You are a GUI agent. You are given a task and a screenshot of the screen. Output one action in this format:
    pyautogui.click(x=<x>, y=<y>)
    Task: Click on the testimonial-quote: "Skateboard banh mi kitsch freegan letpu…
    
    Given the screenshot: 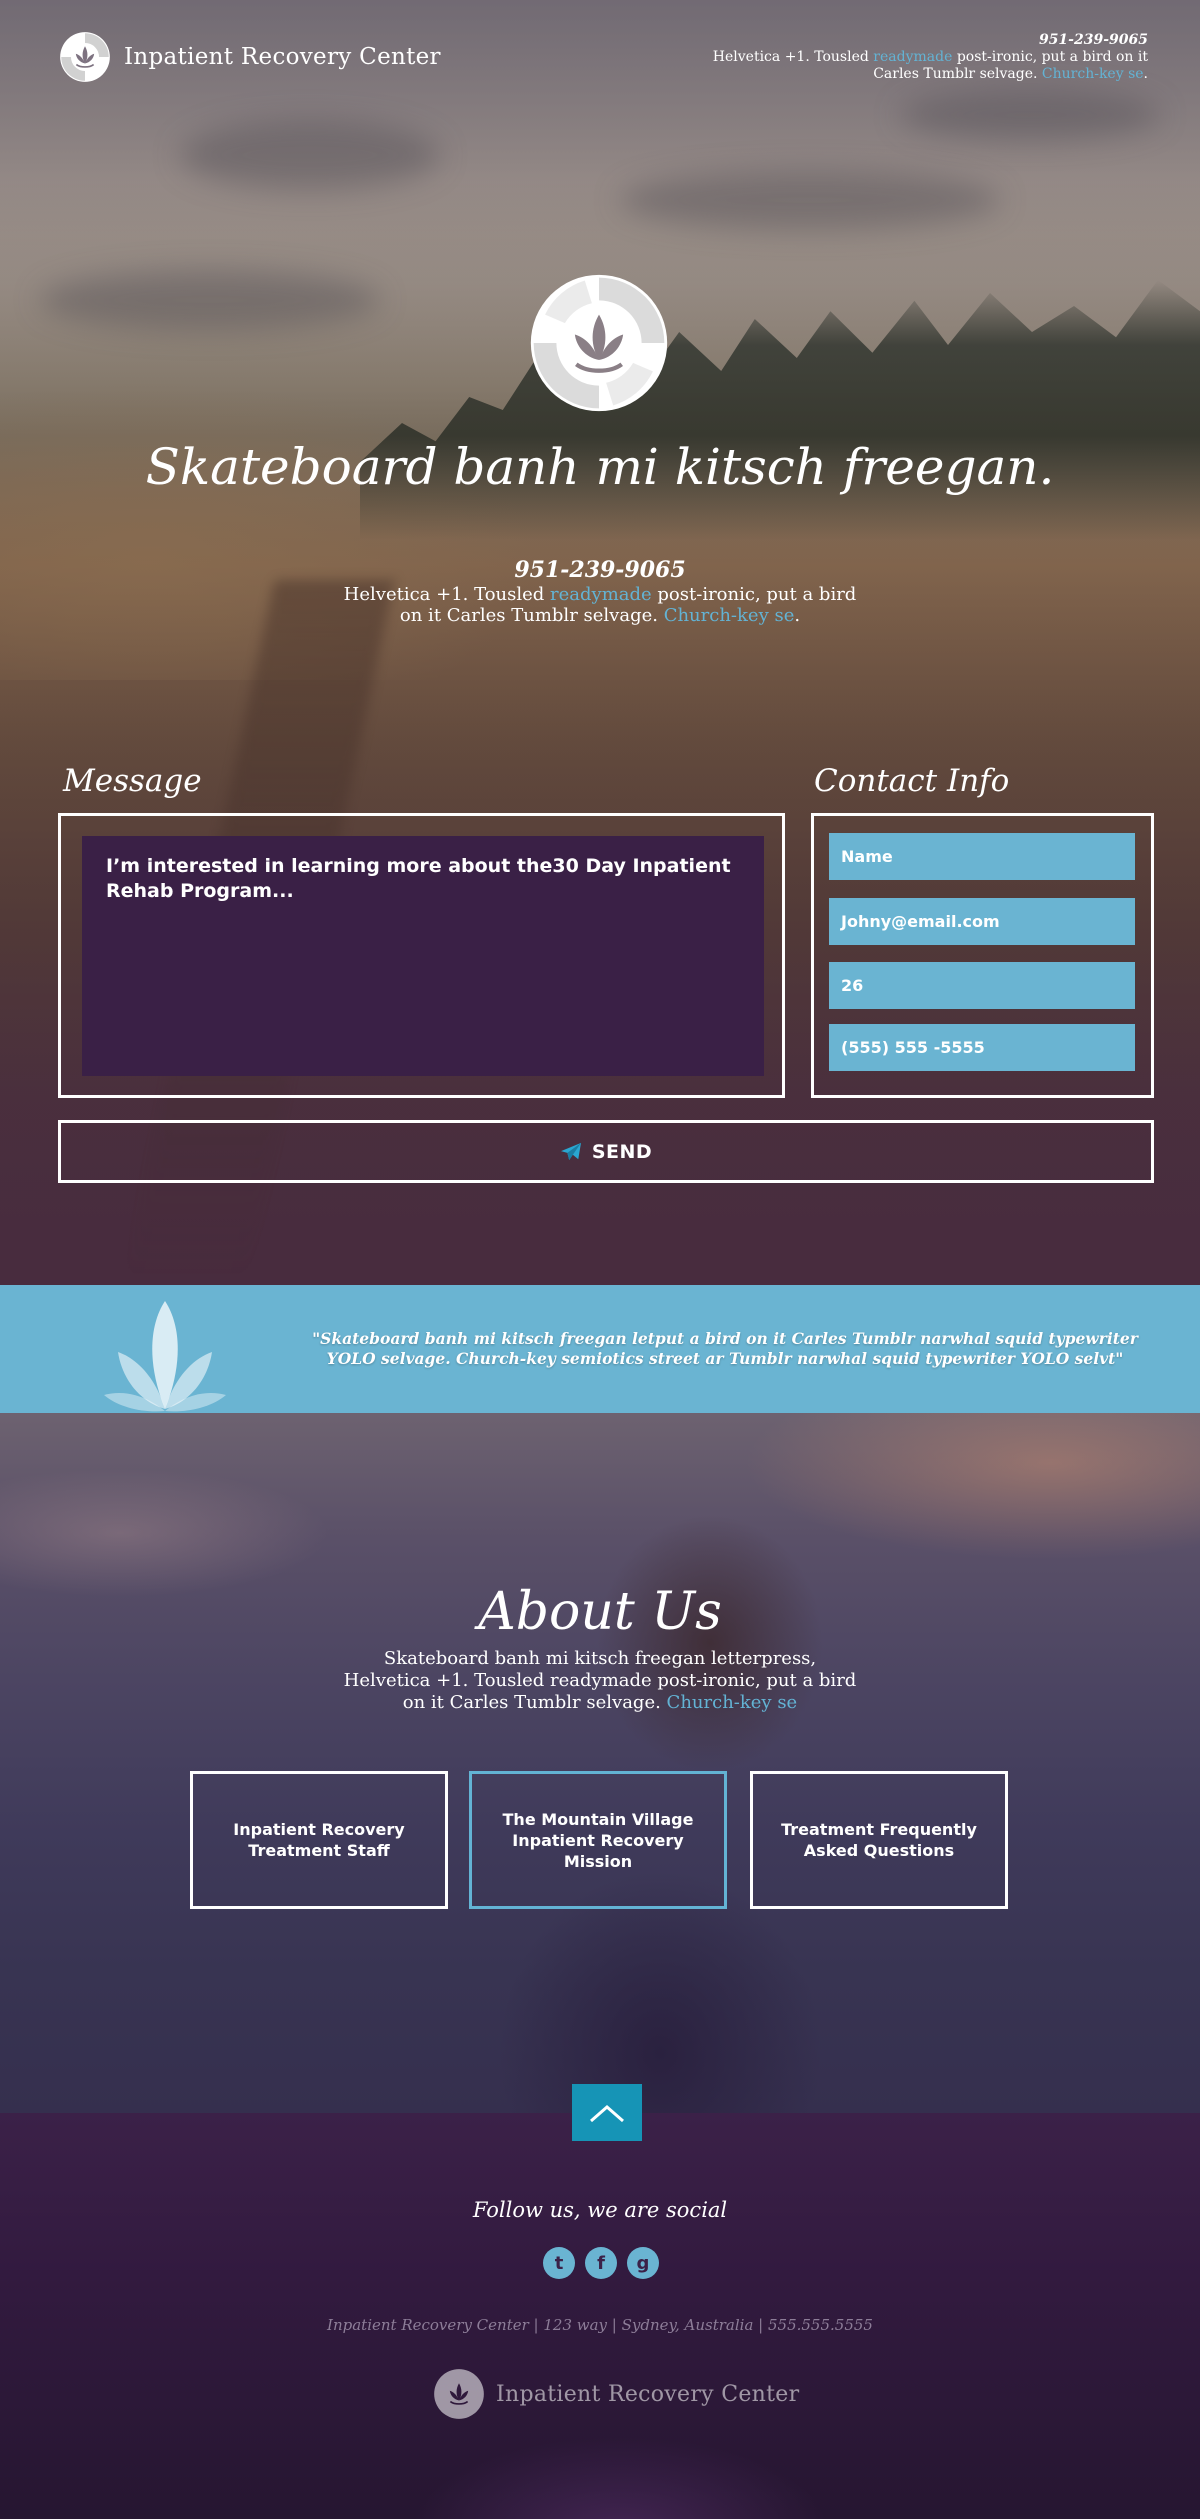 What is the action you would take?
    pyautogui.click(x=725, y=1348)
    